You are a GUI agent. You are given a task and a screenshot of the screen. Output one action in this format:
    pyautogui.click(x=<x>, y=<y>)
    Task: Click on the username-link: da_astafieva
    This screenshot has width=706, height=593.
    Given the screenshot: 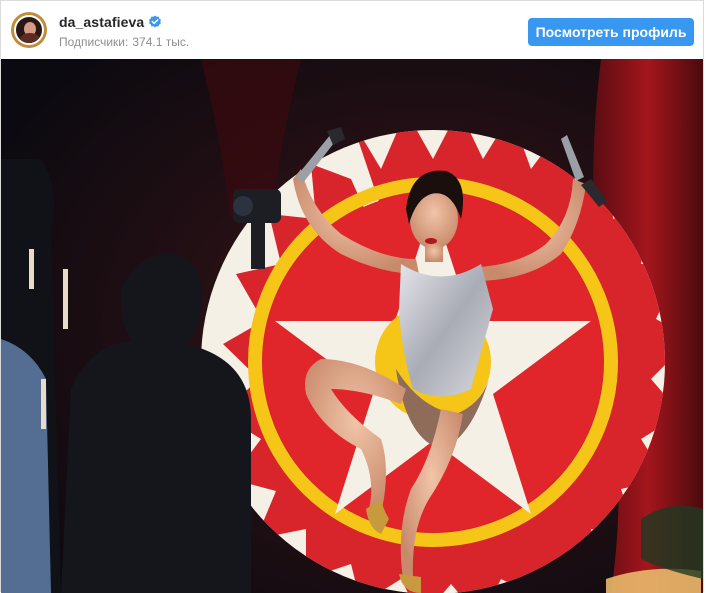 What is the action you would take?
    pyautogui.click(x=101, y=22)
    